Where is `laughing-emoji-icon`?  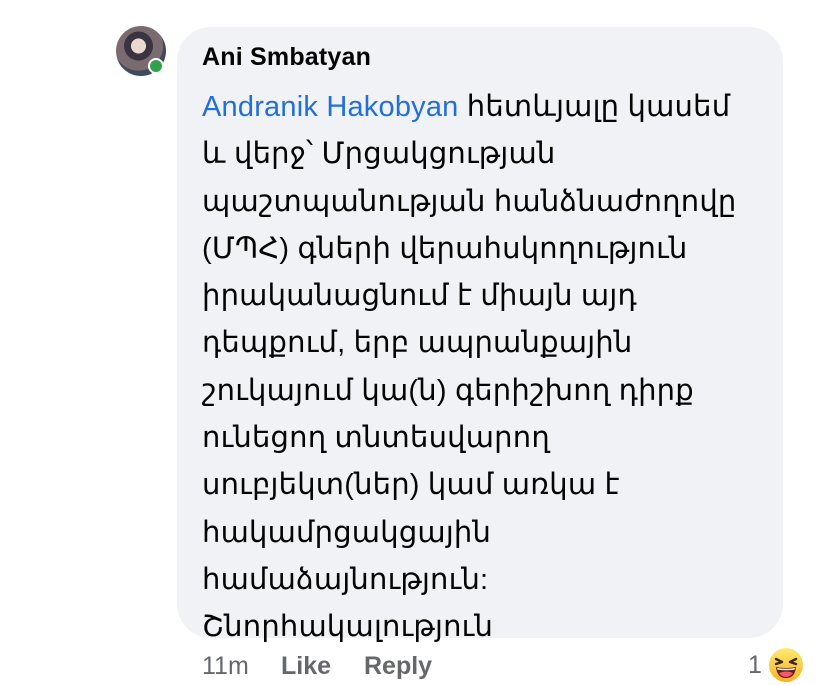
laughing-emoji-icon is located at coordinates (785, 665).